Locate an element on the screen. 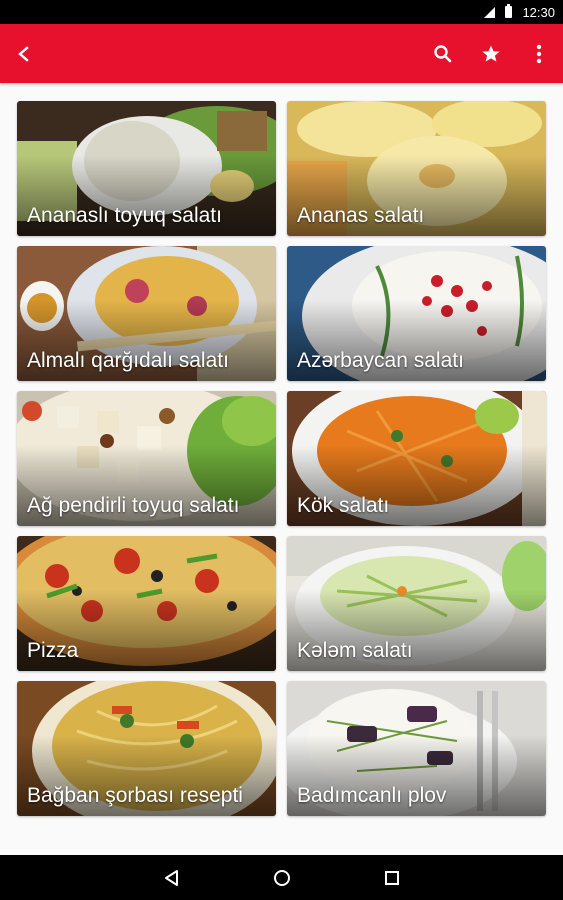  back-button is located at coordinates (24, 54).